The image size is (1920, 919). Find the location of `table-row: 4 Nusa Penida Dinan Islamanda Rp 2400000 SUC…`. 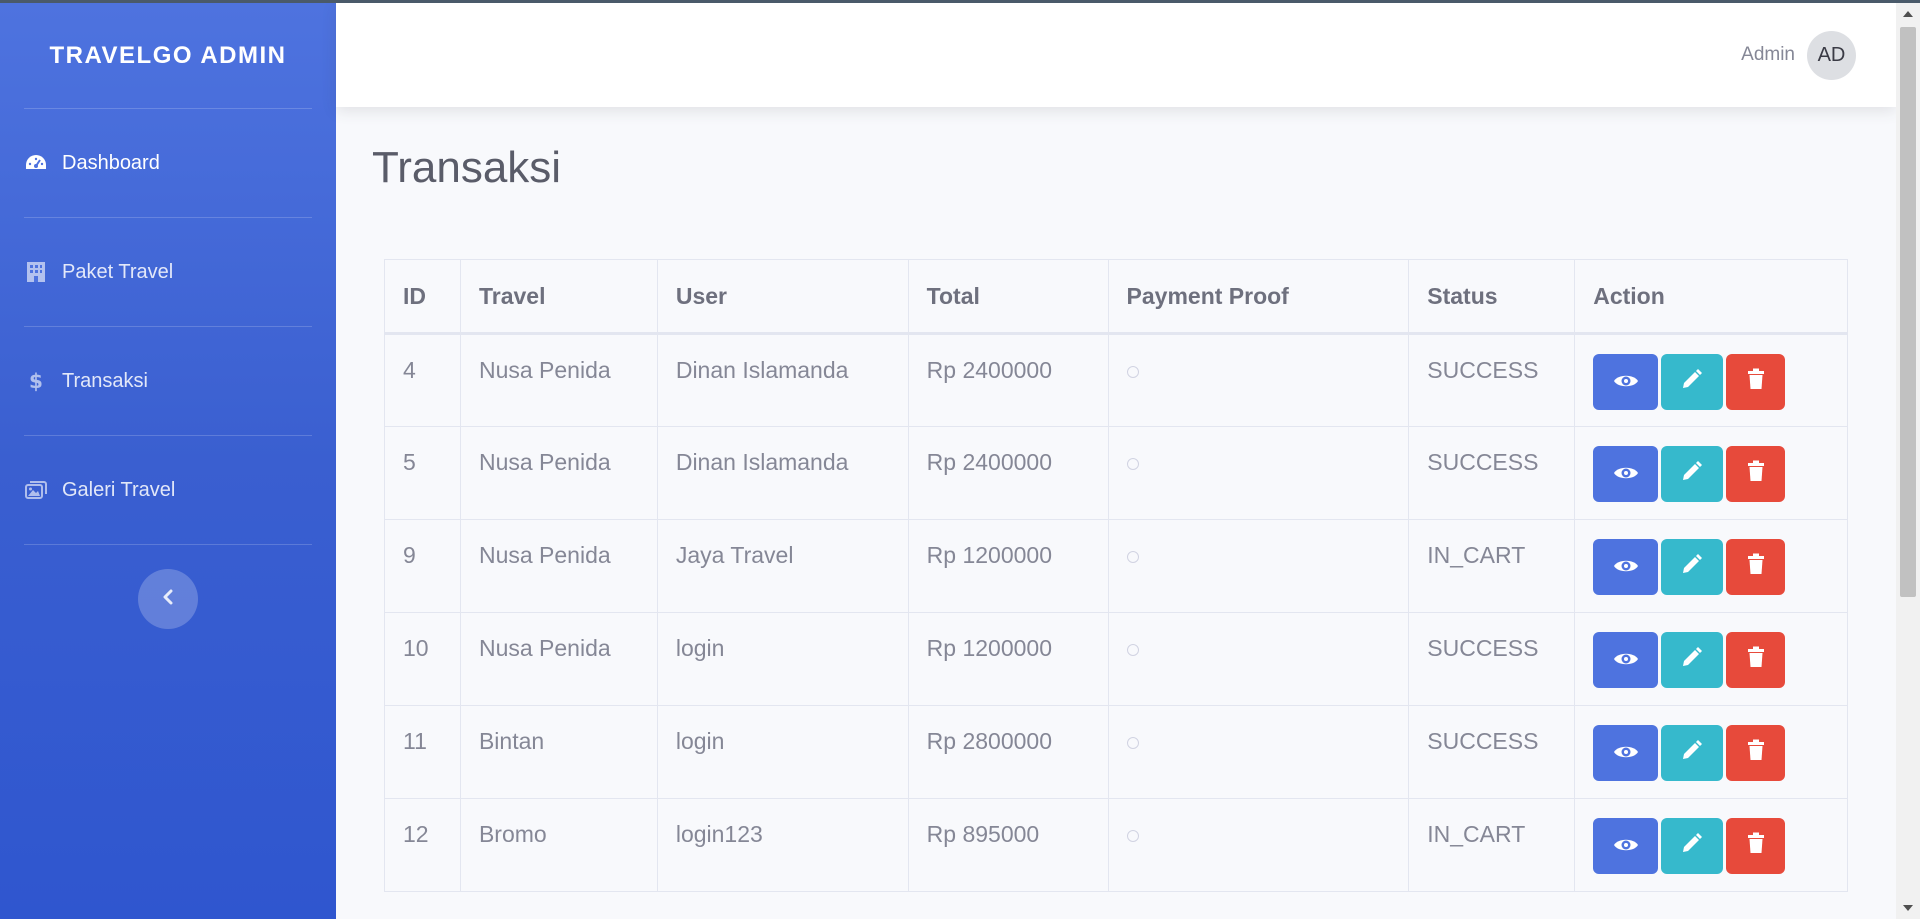

table-row: 4 Nusa Penida Dinan Islamanda Rp 2400000 SUC… is located at coordinates (1116, 380).